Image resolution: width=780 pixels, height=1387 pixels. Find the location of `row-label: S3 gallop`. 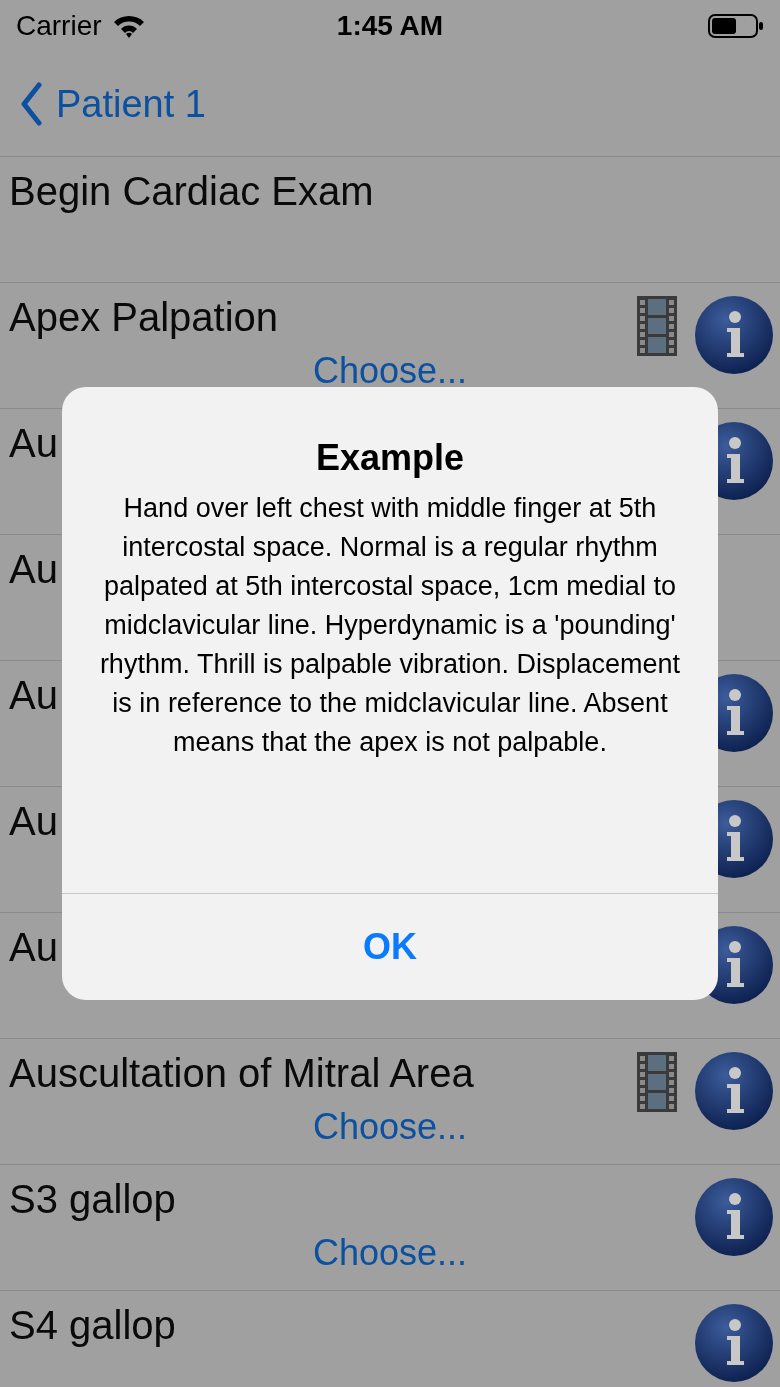

row-label: S3 gallop is located at coordinates (92, 1199).